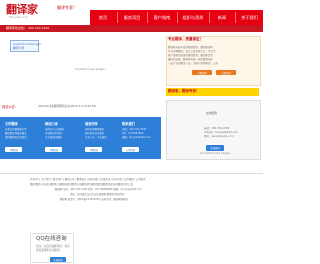 The width and height of the screenshot is (320, 264). I want to click on nav-item-home: 首页, so click(103, 17).